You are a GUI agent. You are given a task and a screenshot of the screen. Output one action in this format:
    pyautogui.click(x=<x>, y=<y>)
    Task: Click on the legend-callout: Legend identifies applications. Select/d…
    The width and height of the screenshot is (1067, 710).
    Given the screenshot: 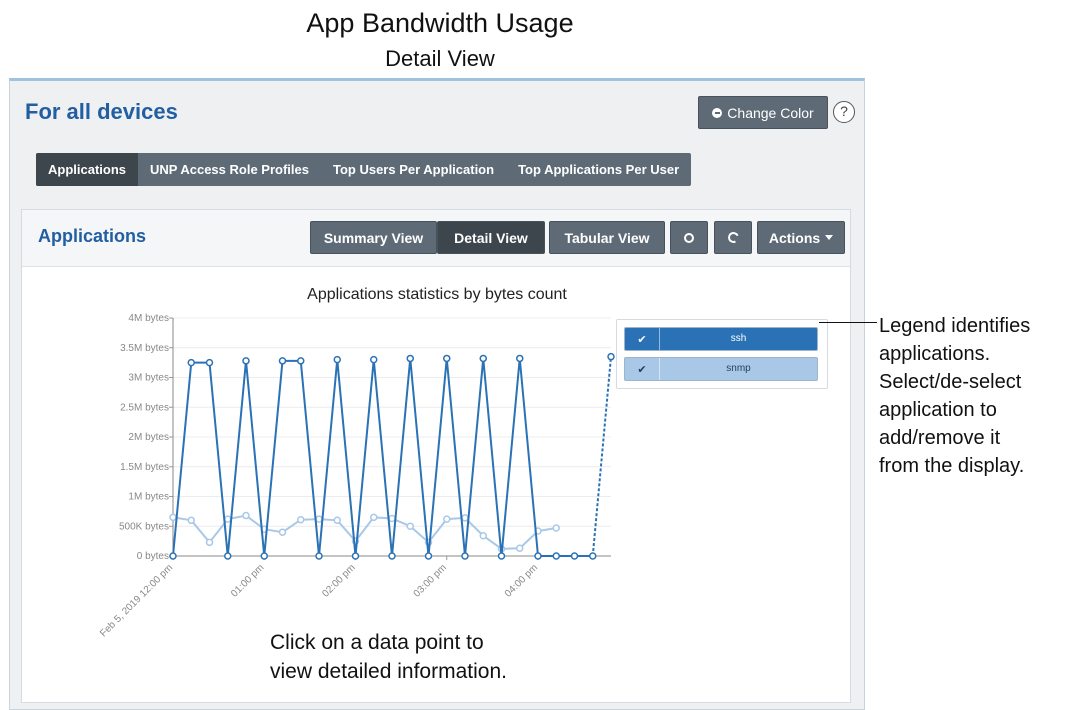 What is the action you would take?
    pyautogui.click(x=971, y=396)
    